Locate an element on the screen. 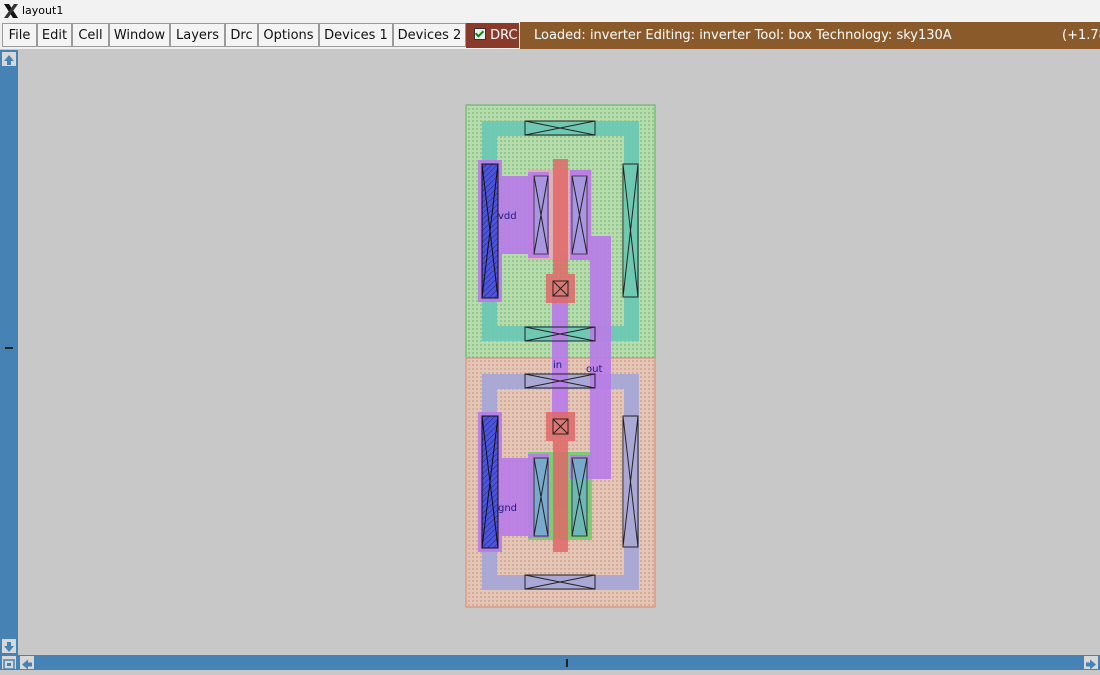  scroll-left-button is located at coordinates (27, 663).